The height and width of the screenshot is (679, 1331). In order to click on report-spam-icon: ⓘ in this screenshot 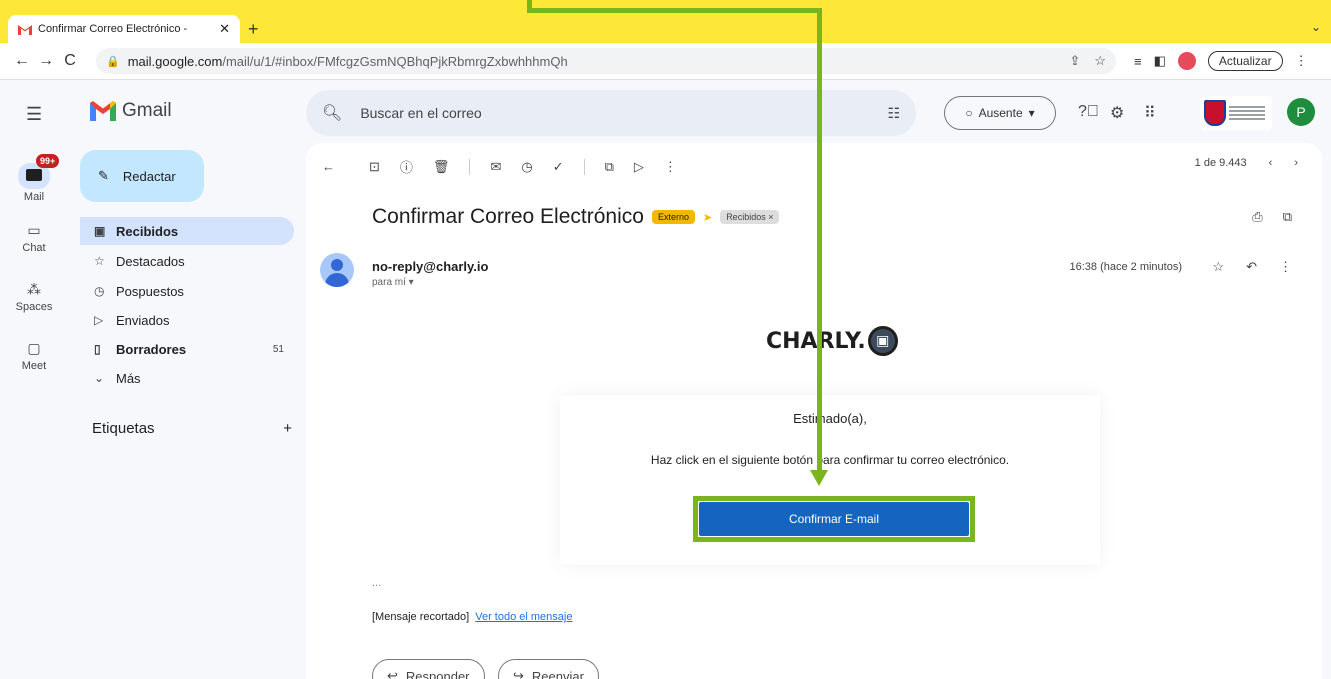, I will do `click(406, 166)`.